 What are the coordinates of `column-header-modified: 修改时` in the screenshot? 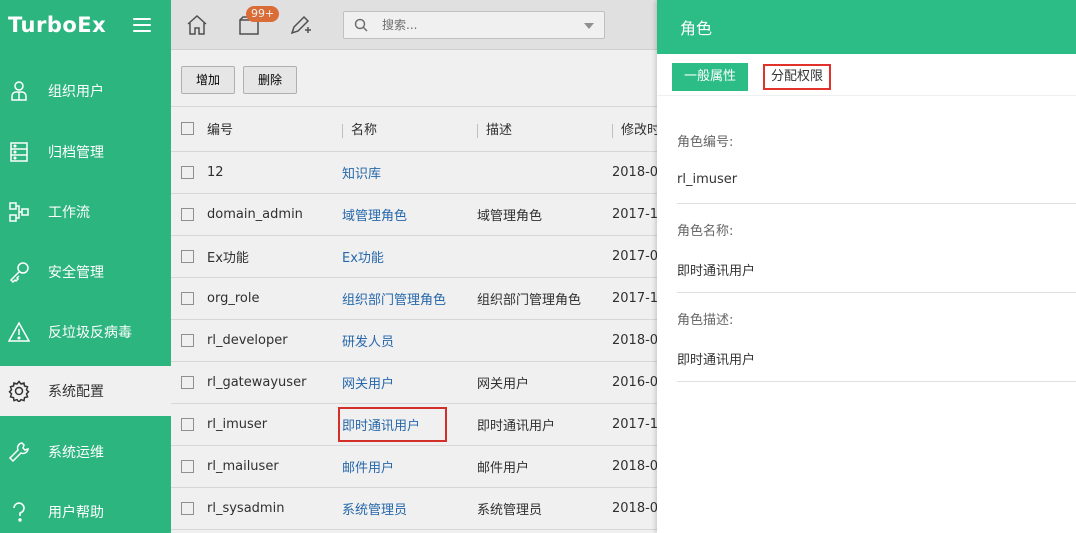 It's located at (634, 129).